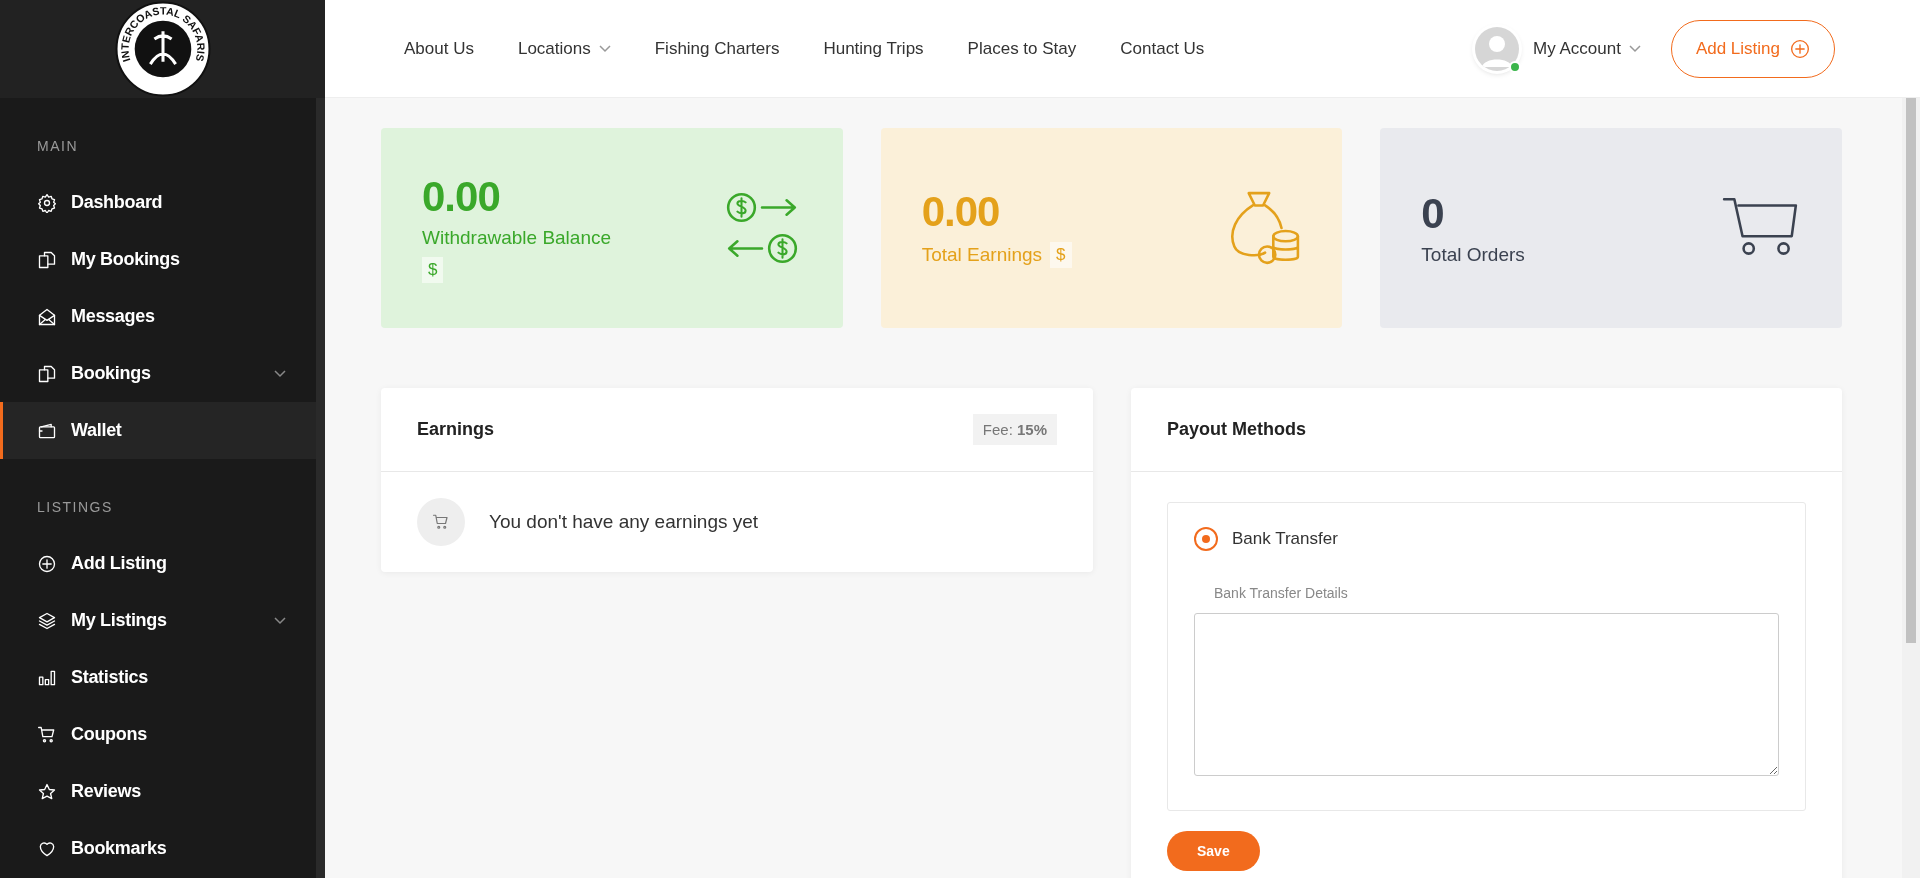  Describe the element at coordinates (717, 48) in the screenshot. I see `nav-link: Fishing Charters` at that location.